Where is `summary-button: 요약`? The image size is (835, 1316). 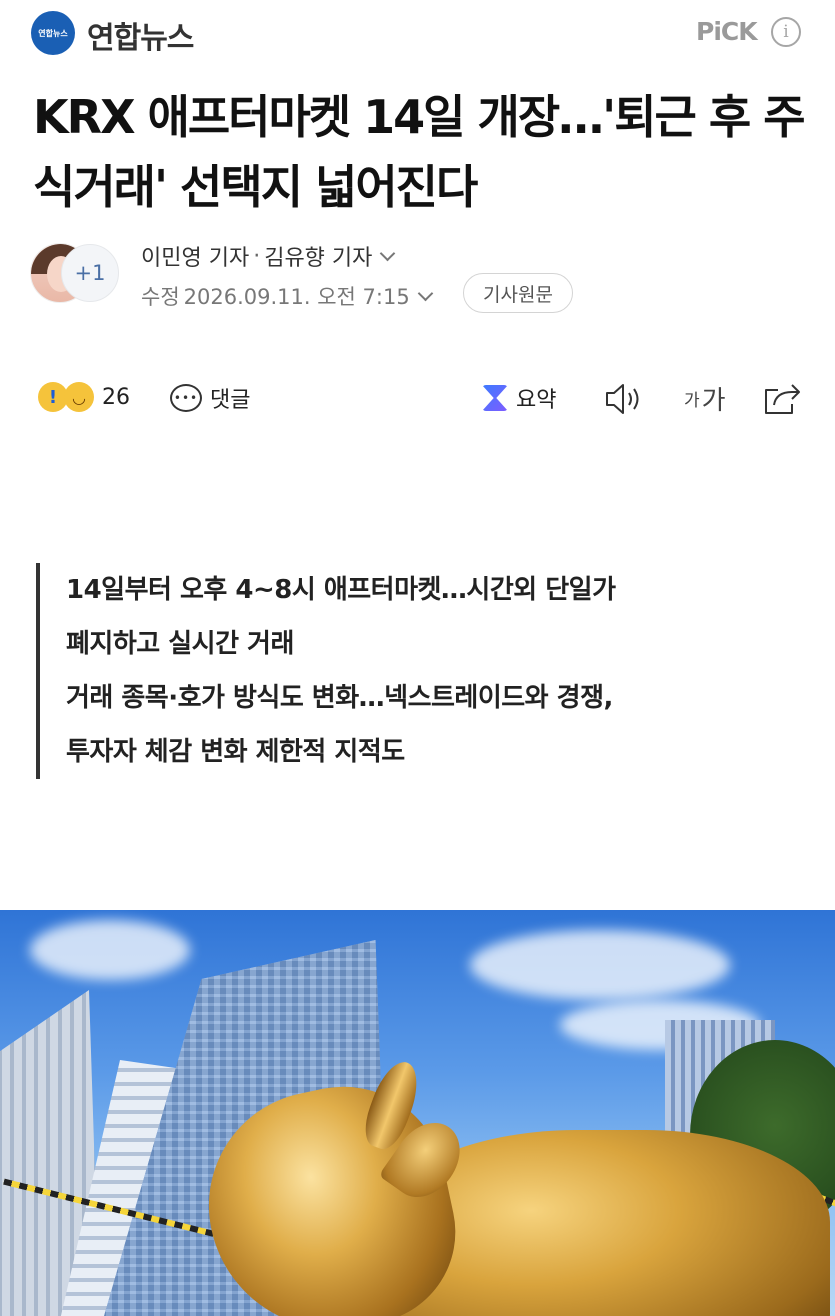 summary-button: 요약 is located at coordinates (519, 398).